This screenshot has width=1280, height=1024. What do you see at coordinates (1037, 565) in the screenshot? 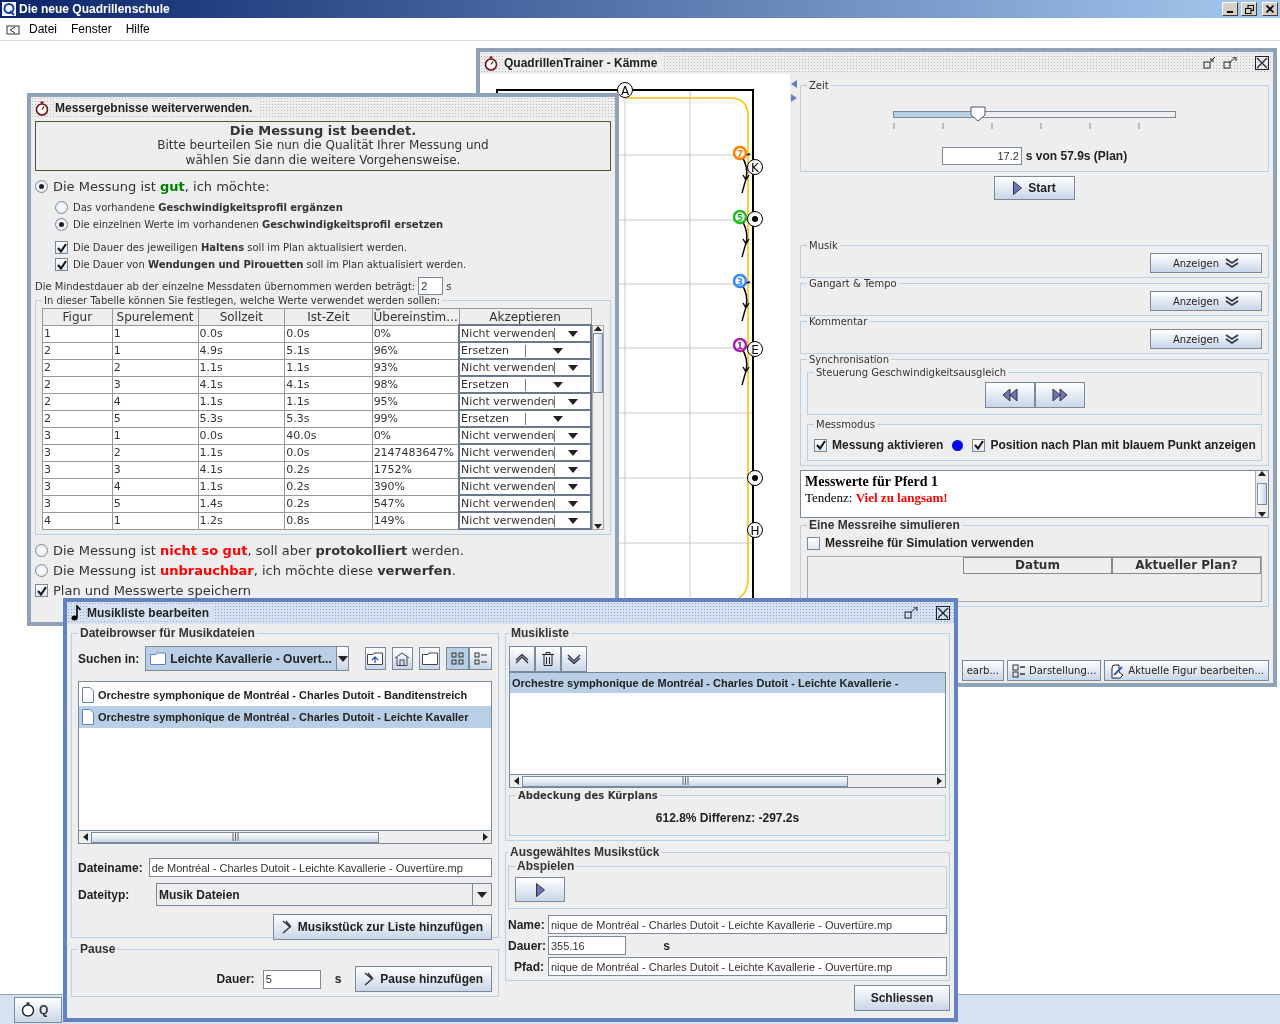
I see `column-header: Datum` at bounding box center [1037, 565].